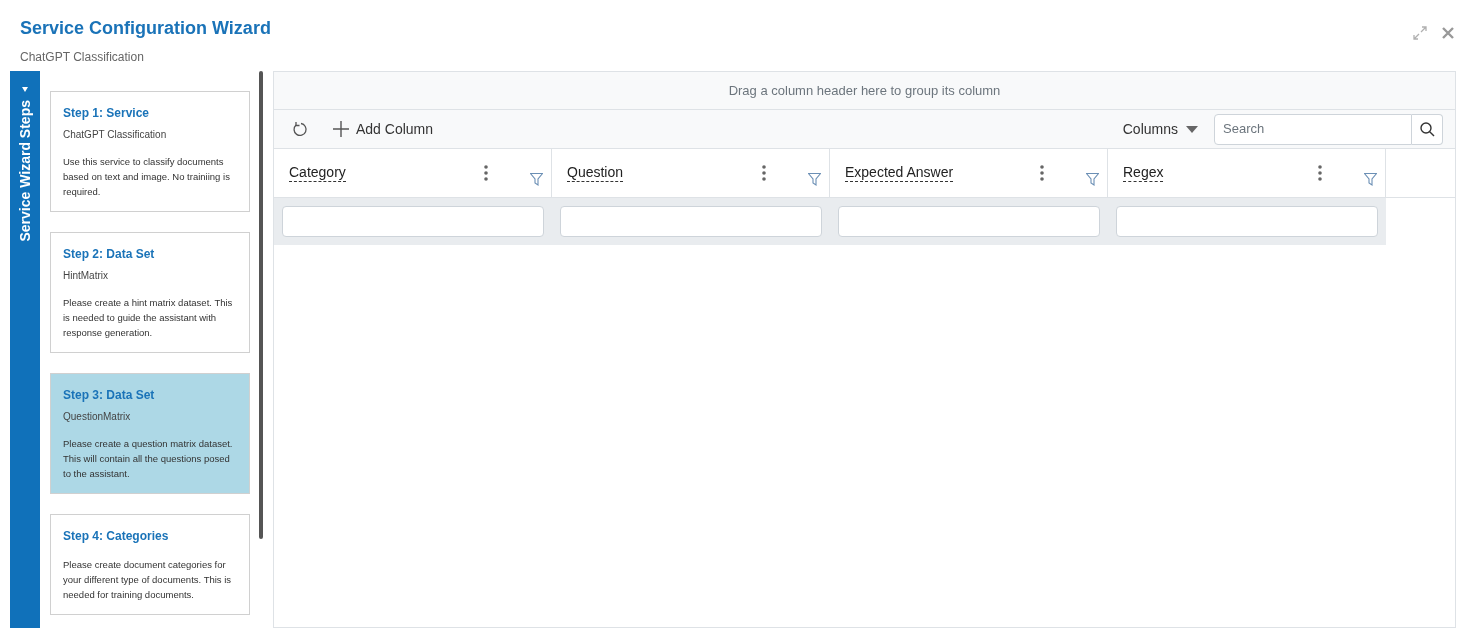  I want to click on column-header: Expected Answer, so click(969, 173).